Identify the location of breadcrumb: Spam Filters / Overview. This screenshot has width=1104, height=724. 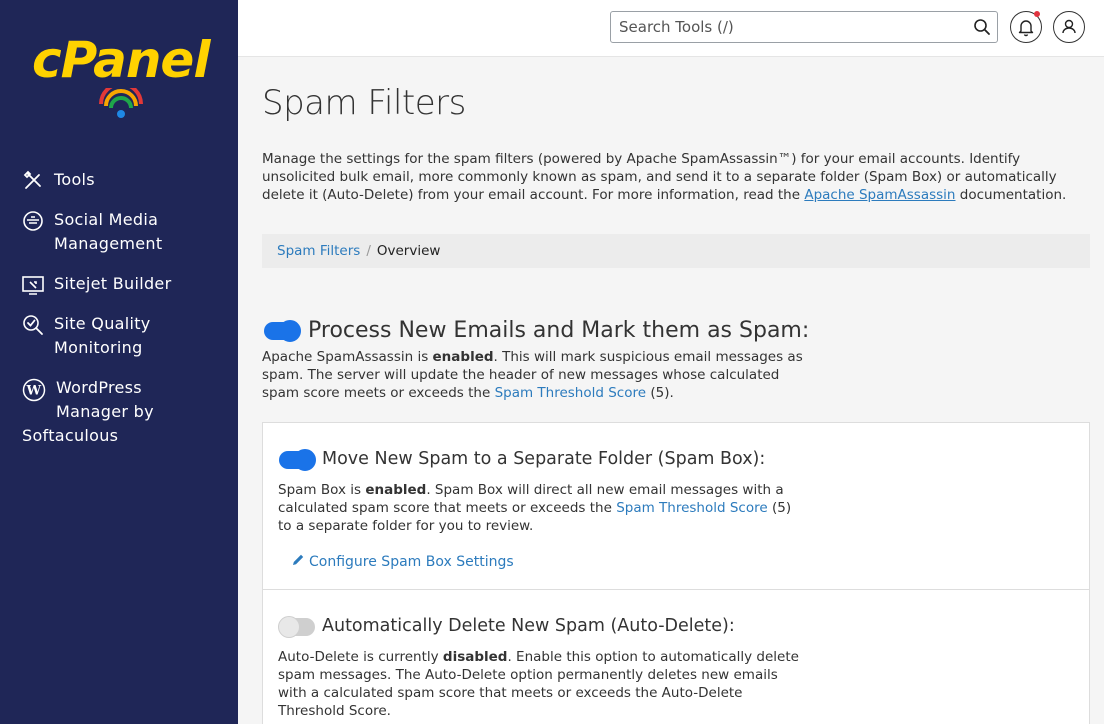
(676, 251).